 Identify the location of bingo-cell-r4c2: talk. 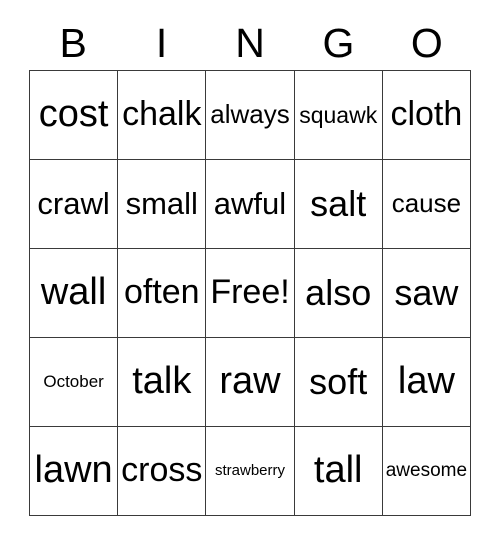
(162, 382).